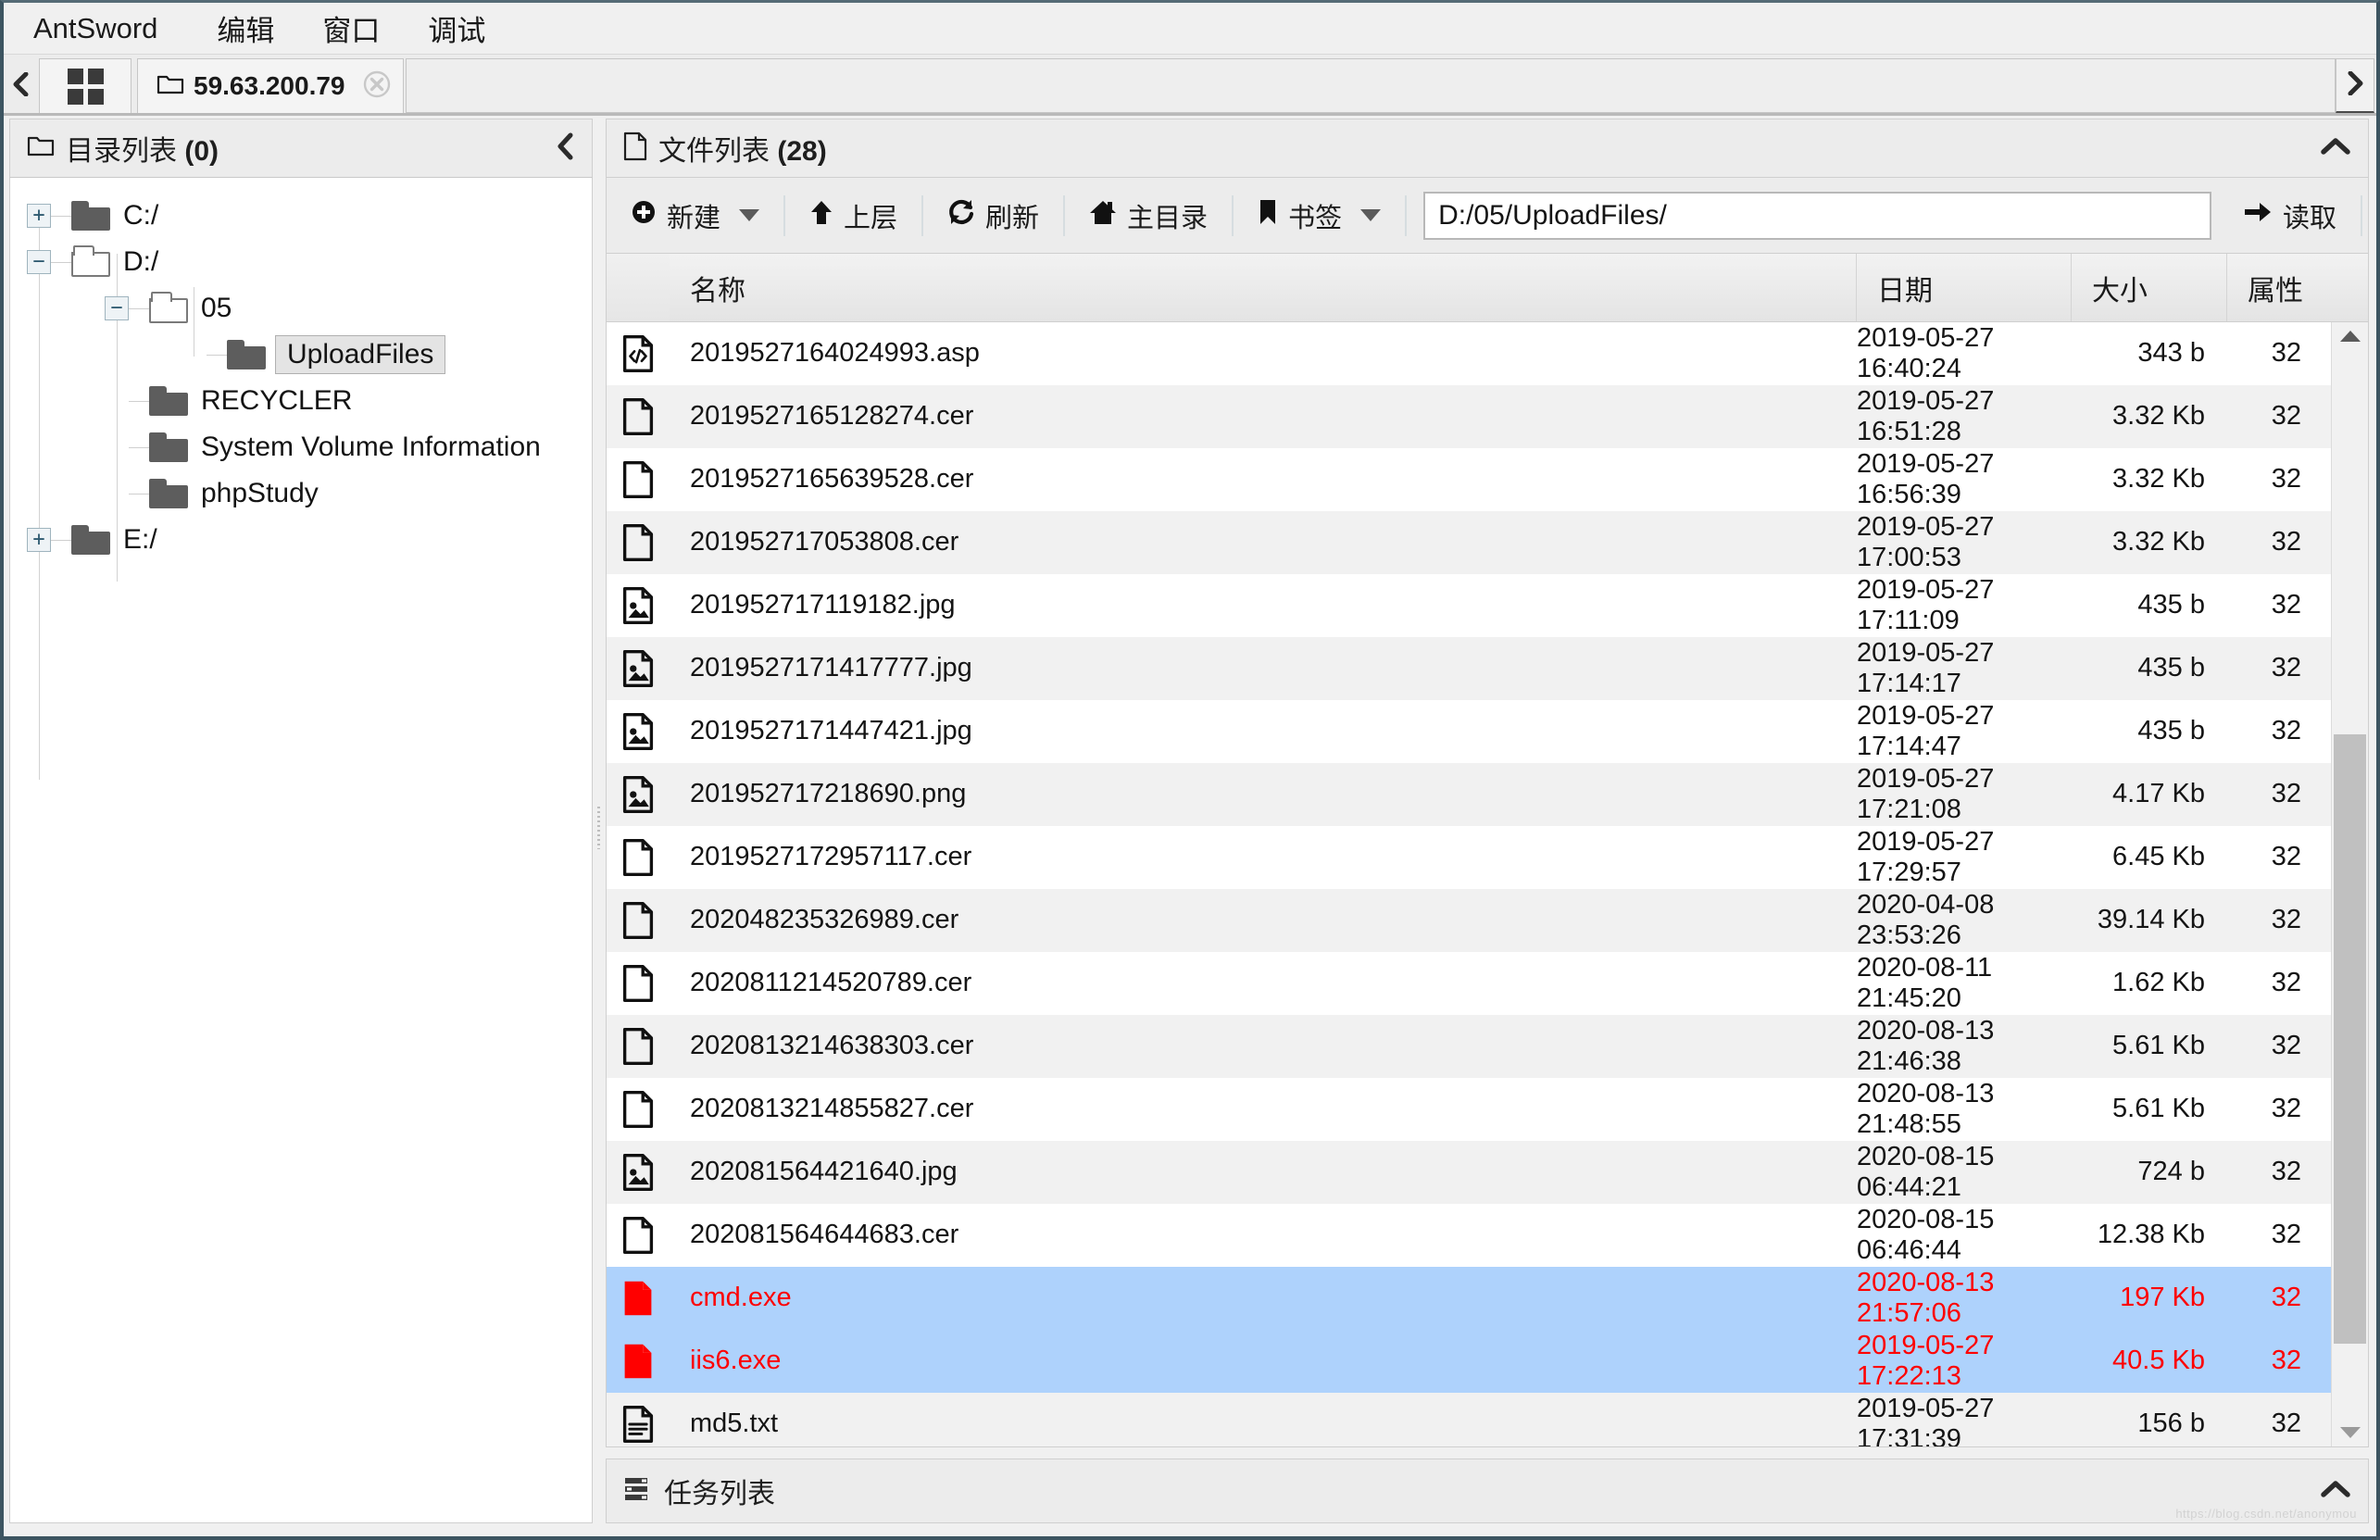  I want to click on refresh-button: 刷新, so click(993, 215).